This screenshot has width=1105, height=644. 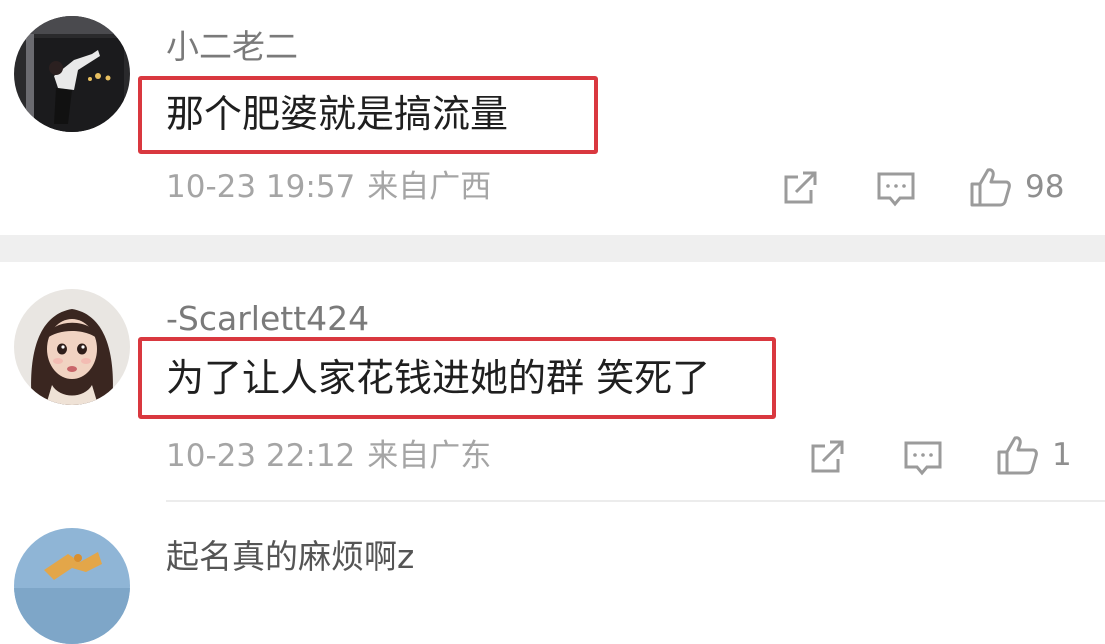 What do you see at coordinates (267, 318) in the screenshot?
I see `username: -Scarlett424` at bounding box center [267, 318].